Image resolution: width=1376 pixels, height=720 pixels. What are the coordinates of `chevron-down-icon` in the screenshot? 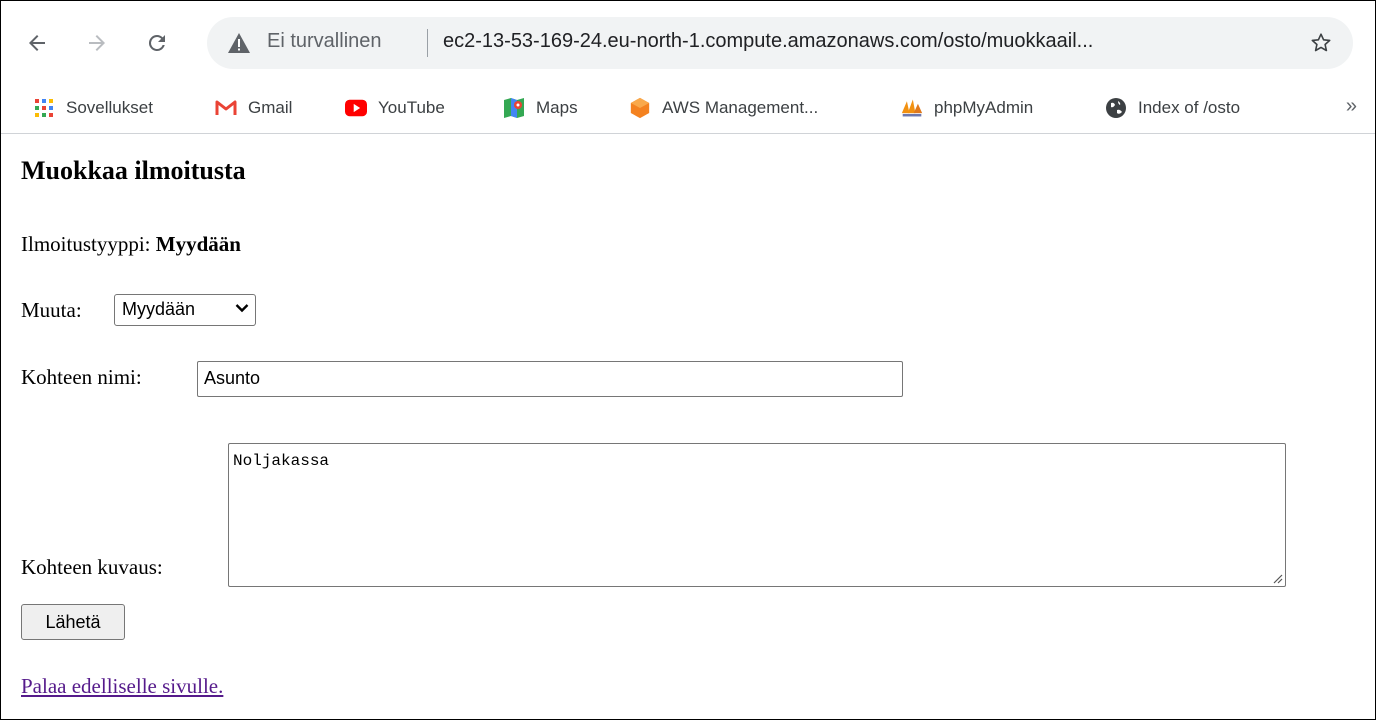 It's located at (242, 308).